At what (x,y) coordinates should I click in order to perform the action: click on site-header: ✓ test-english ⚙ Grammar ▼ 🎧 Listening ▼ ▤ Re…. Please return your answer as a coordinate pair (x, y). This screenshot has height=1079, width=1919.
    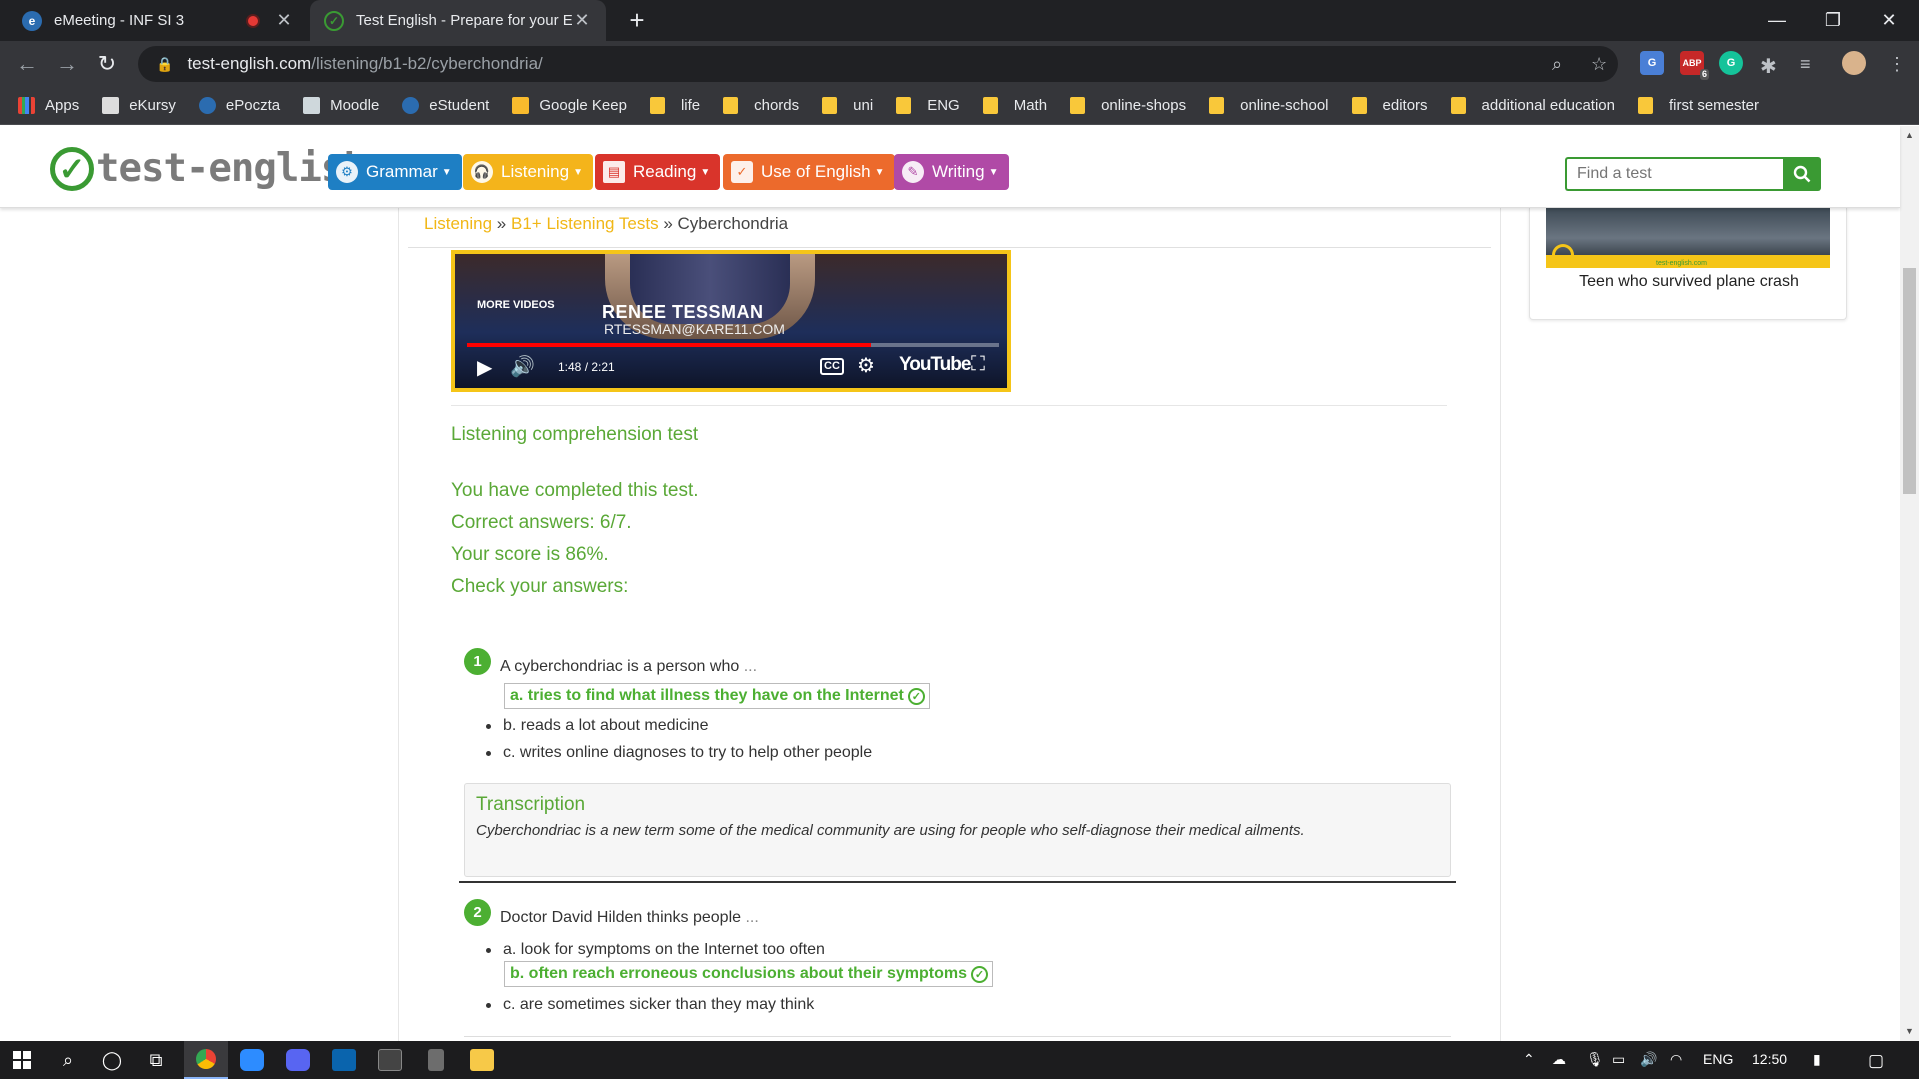
    Looking at the image, I should click on (950, 167).